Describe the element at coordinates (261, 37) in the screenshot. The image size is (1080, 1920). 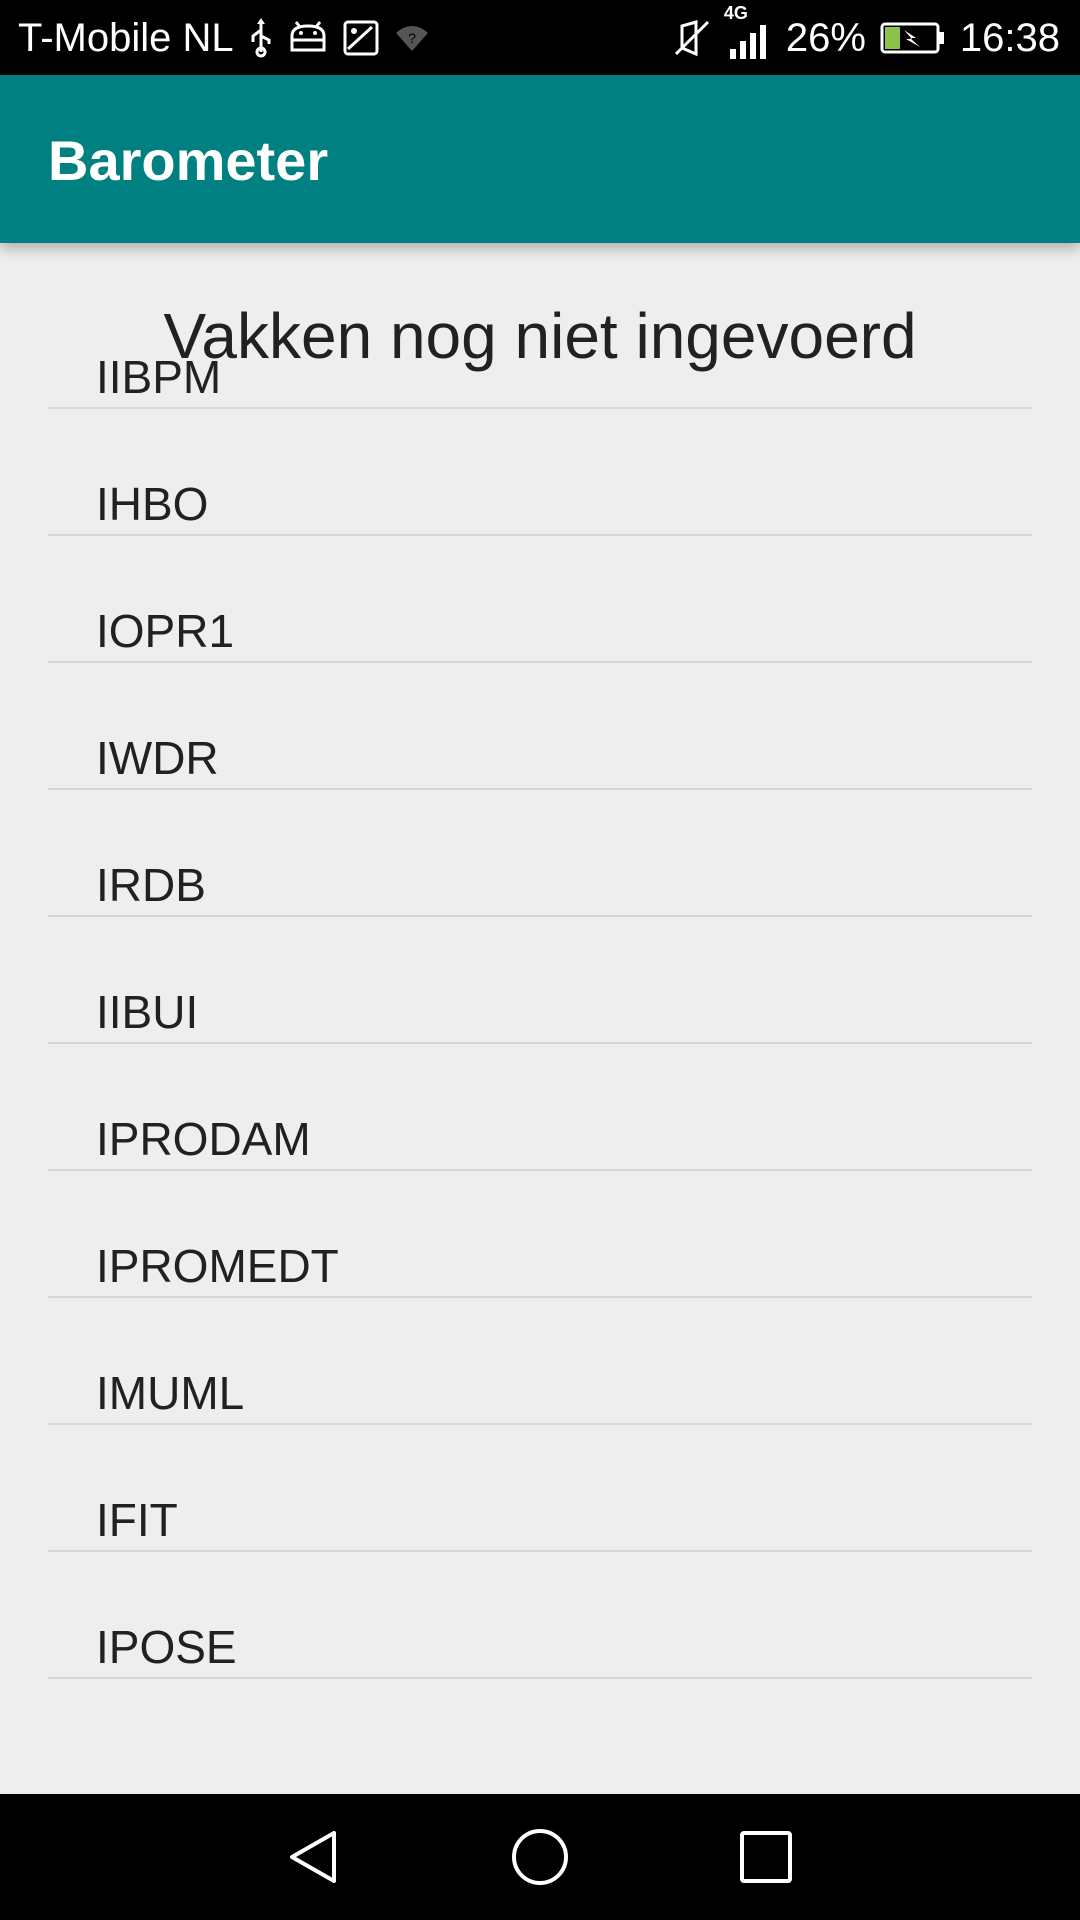
I see `usb-icon` at that location.